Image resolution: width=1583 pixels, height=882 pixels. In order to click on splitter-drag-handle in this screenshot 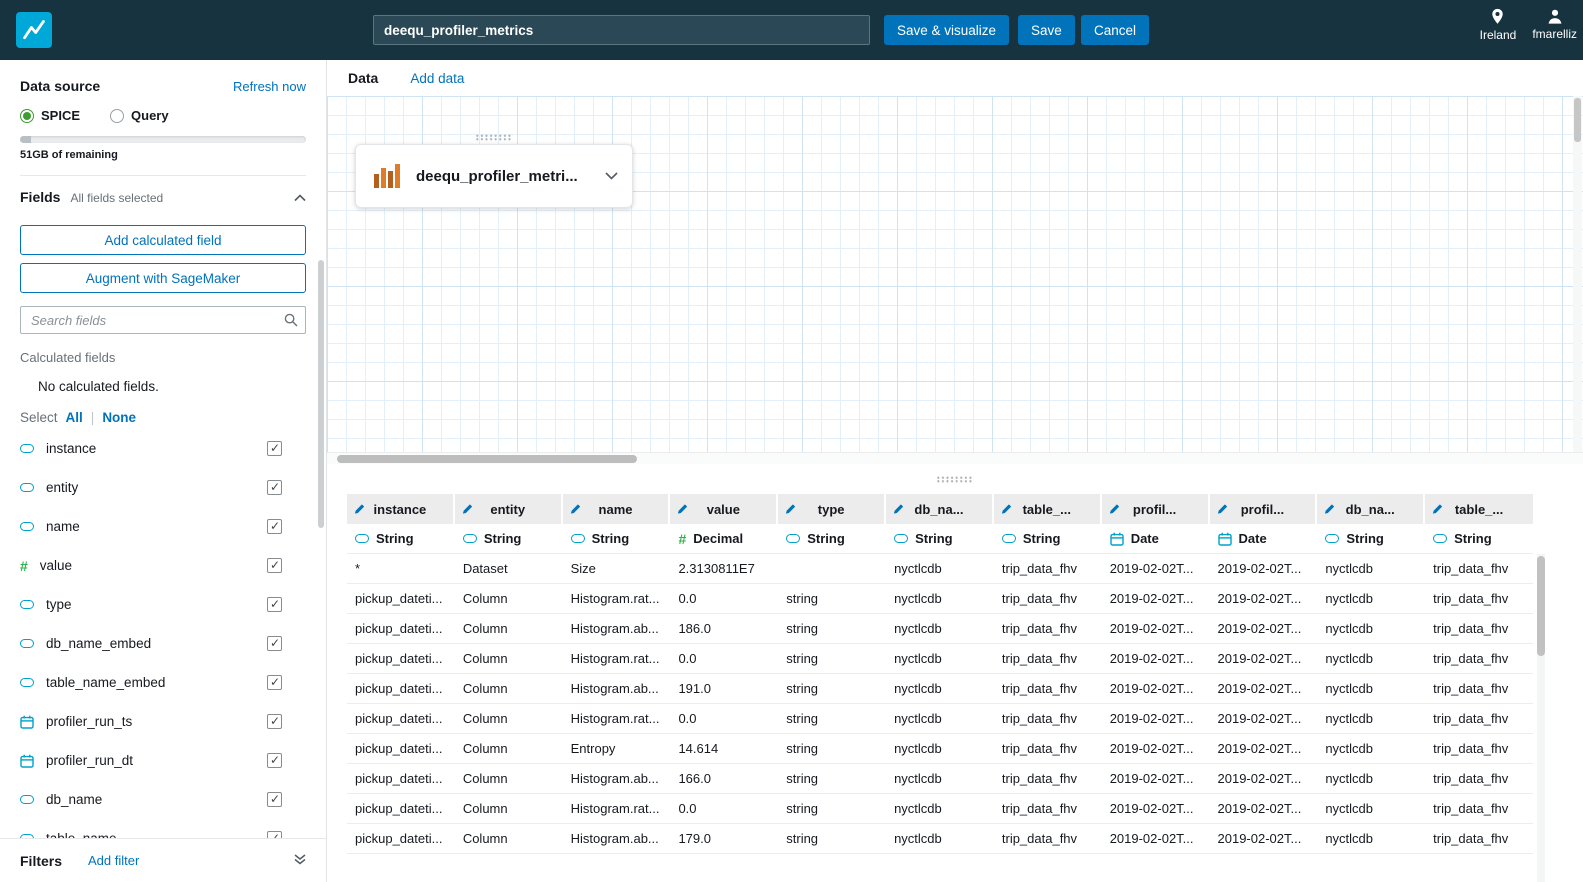, I will do `click(955, 479)`.